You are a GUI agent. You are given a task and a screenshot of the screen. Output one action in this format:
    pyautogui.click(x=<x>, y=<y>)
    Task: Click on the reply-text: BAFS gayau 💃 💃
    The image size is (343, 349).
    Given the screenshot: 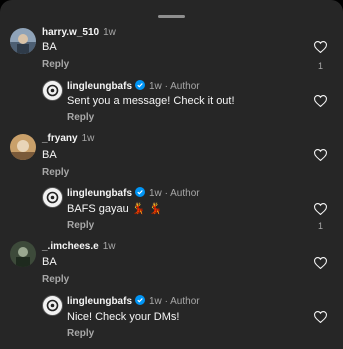 What is the action you would take?
    pyautogui.click(x=114, y=208)
    